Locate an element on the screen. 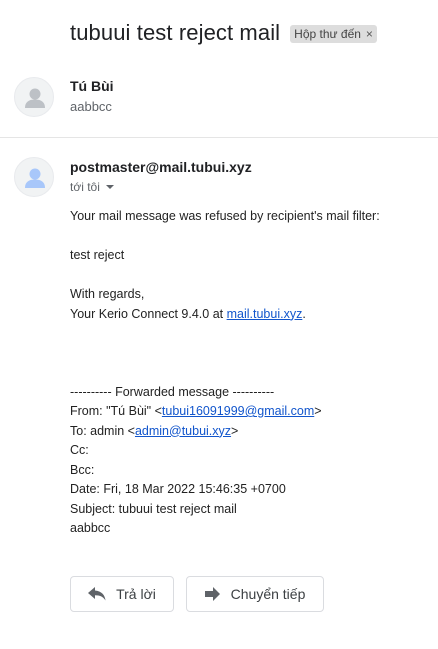  message-snippet: aabbcc is located at coordinates (91, 106).